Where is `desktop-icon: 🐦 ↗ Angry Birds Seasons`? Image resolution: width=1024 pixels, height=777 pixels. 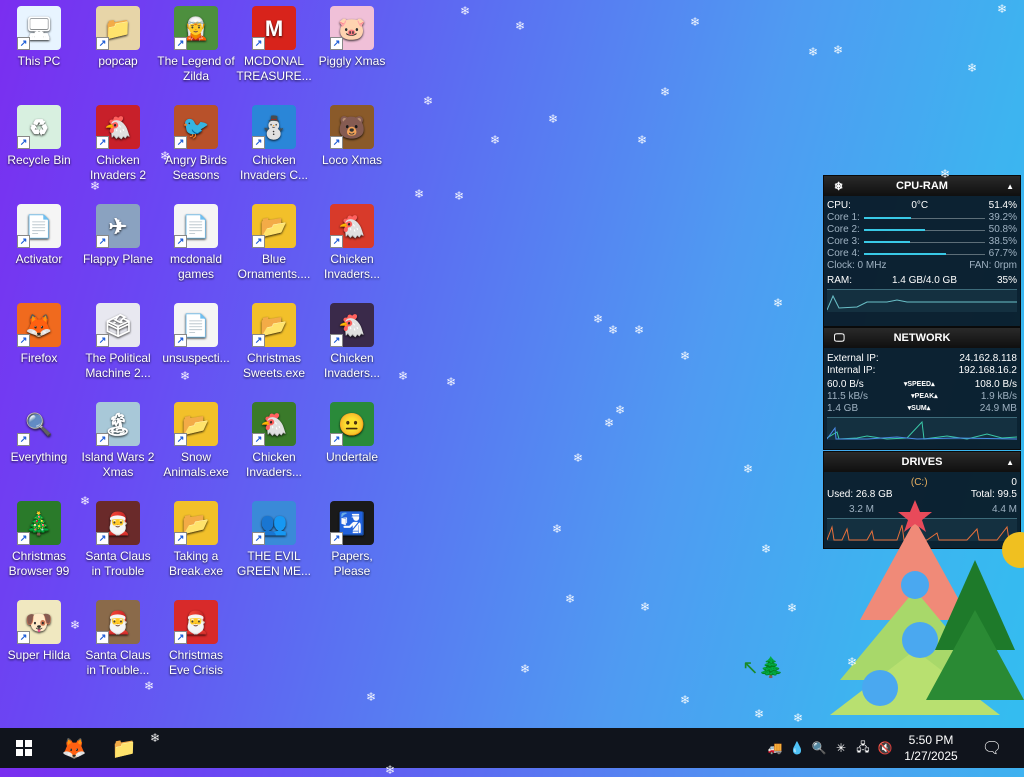
desktop-icon: 🐦 ↗ Angry Birds Seasons is located at coordinates (196, 141).